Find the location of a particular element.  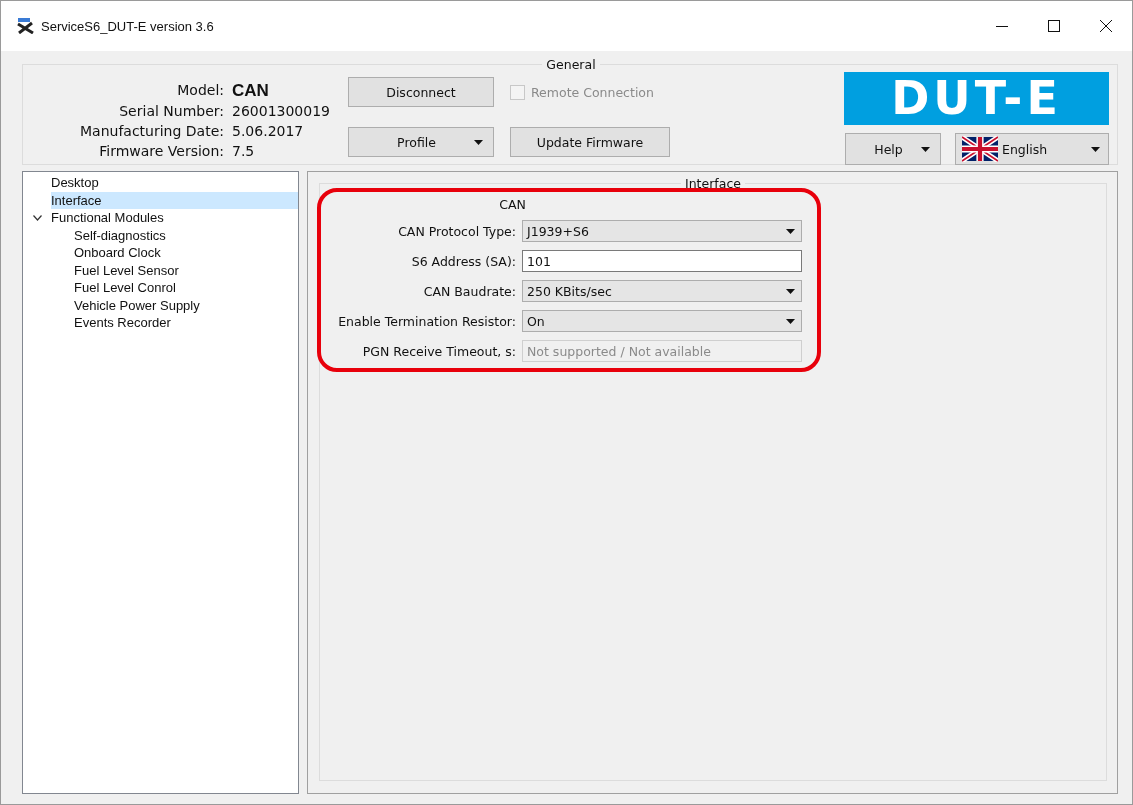

tree-item: Self-diagnostics is located at coordinates (186, 235).